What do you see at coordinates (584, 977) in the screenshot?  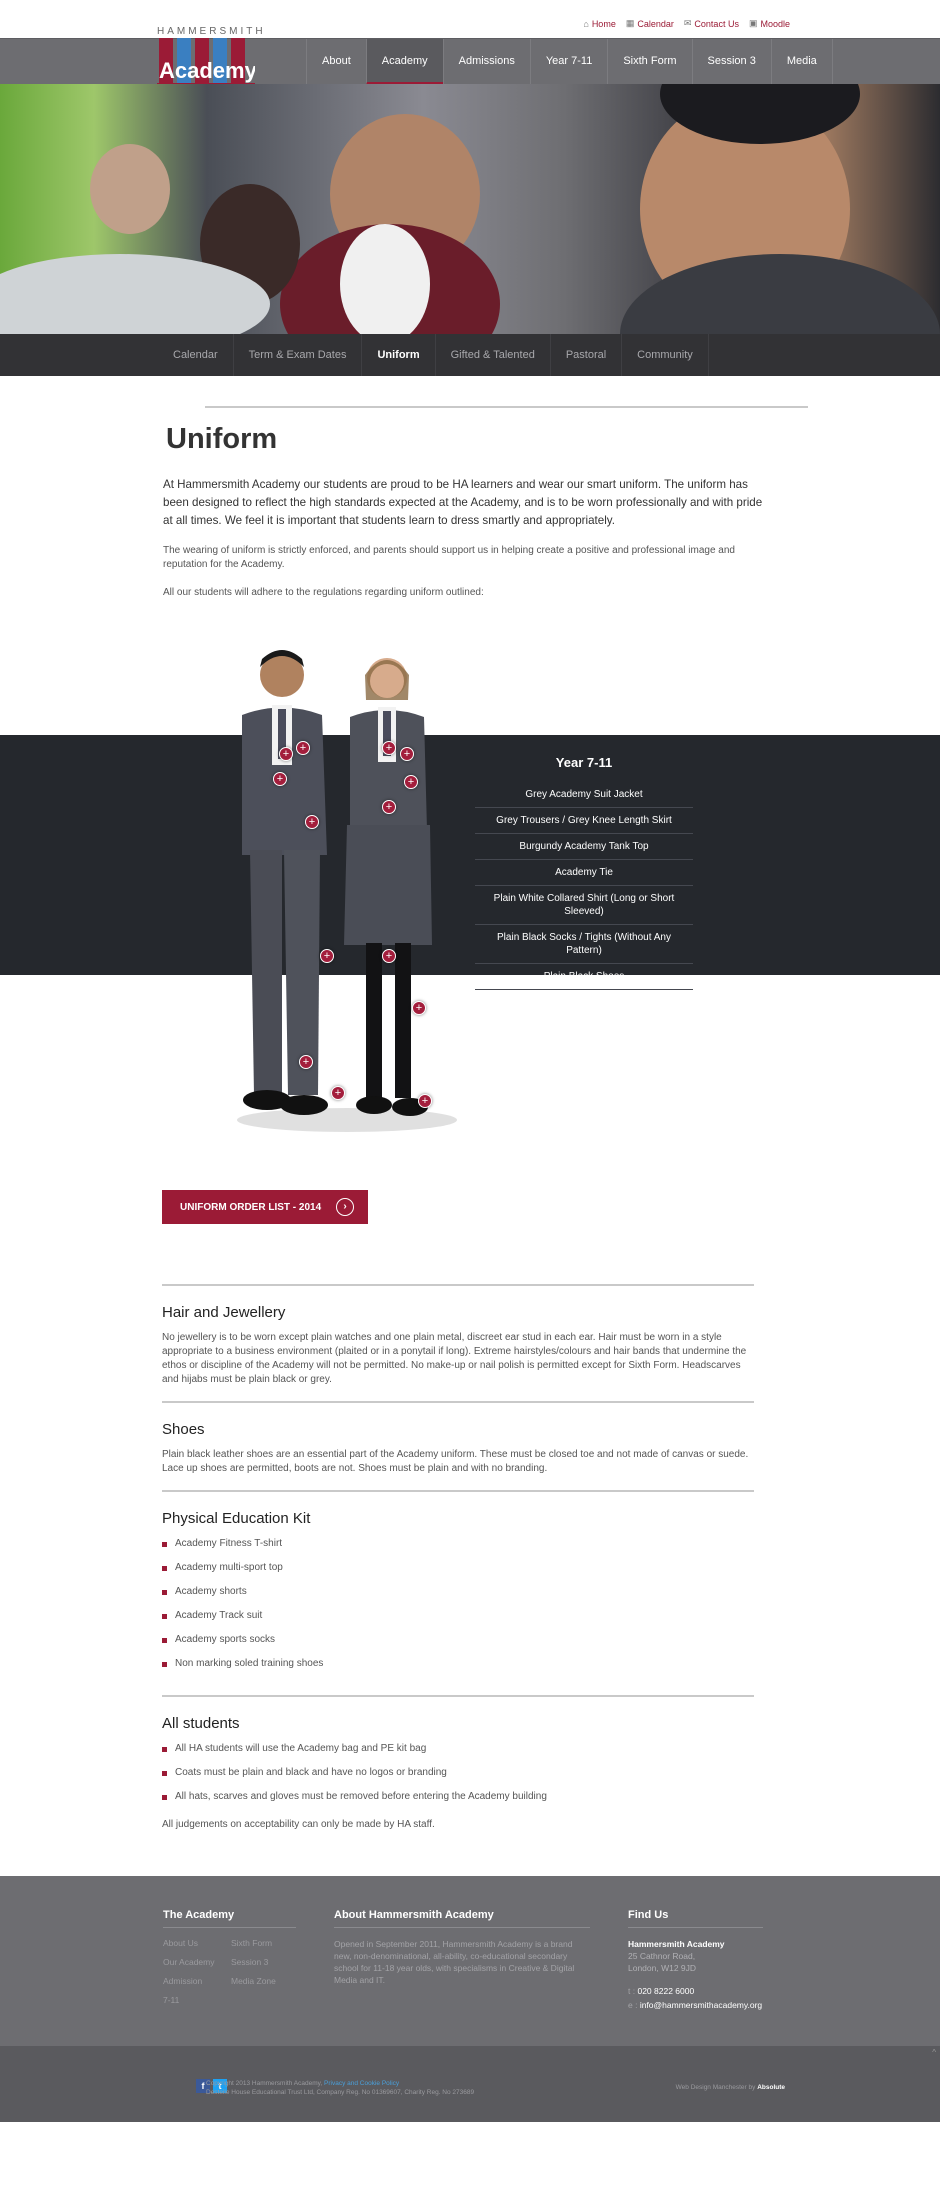 I see `uniform-item: Plain Black Shoes` at bounding box center [584, 977].